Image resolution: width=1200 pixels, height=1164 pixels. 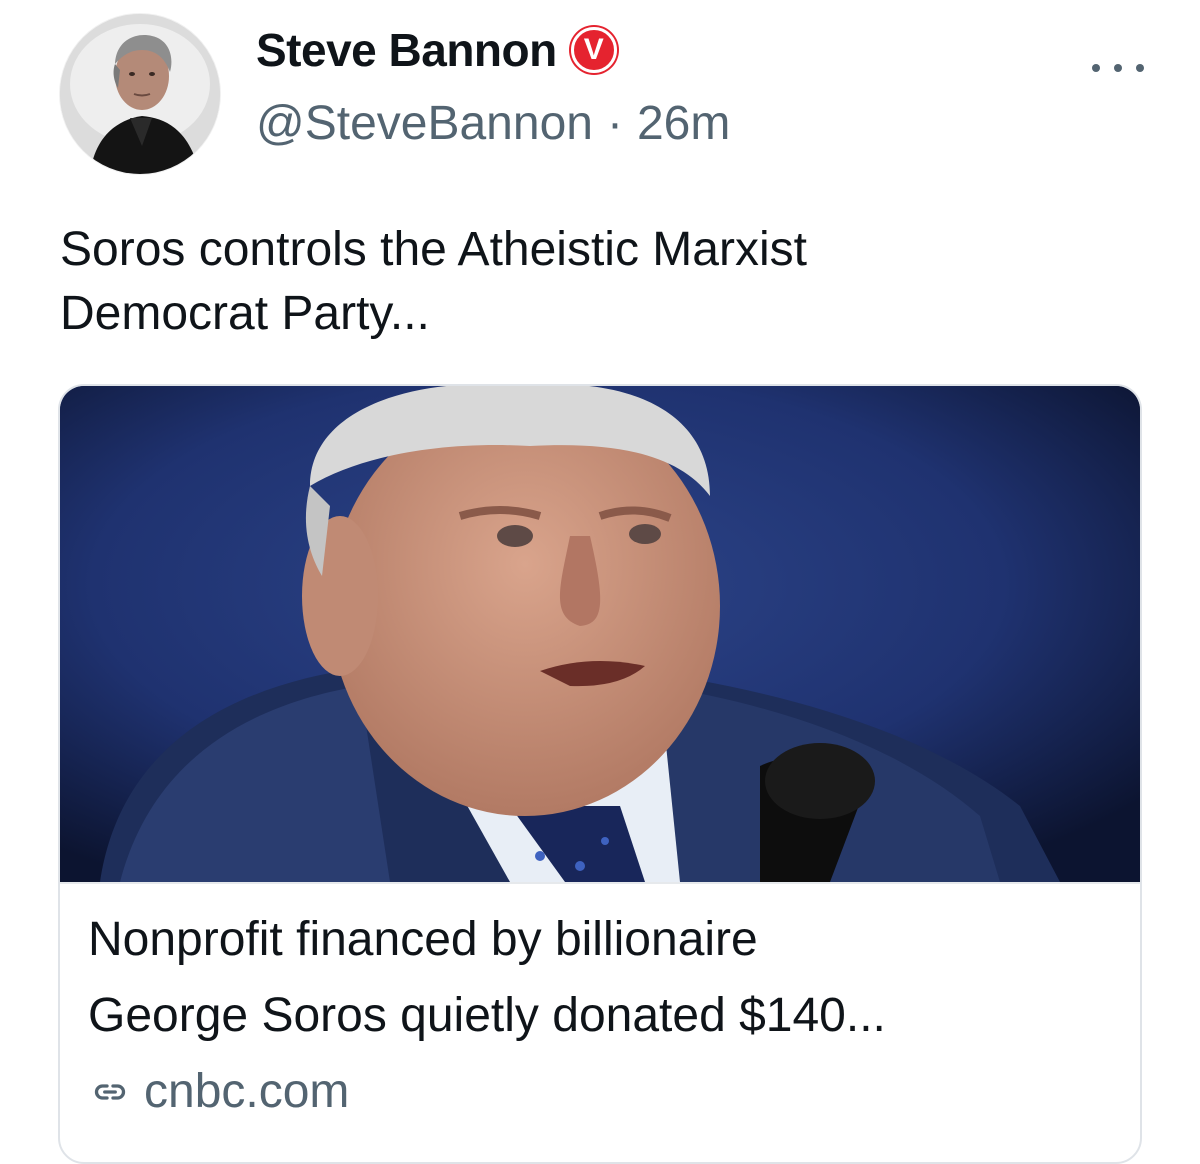 I want to click on link-preview-source: cnbc.com, so click(x=218, y=1092).